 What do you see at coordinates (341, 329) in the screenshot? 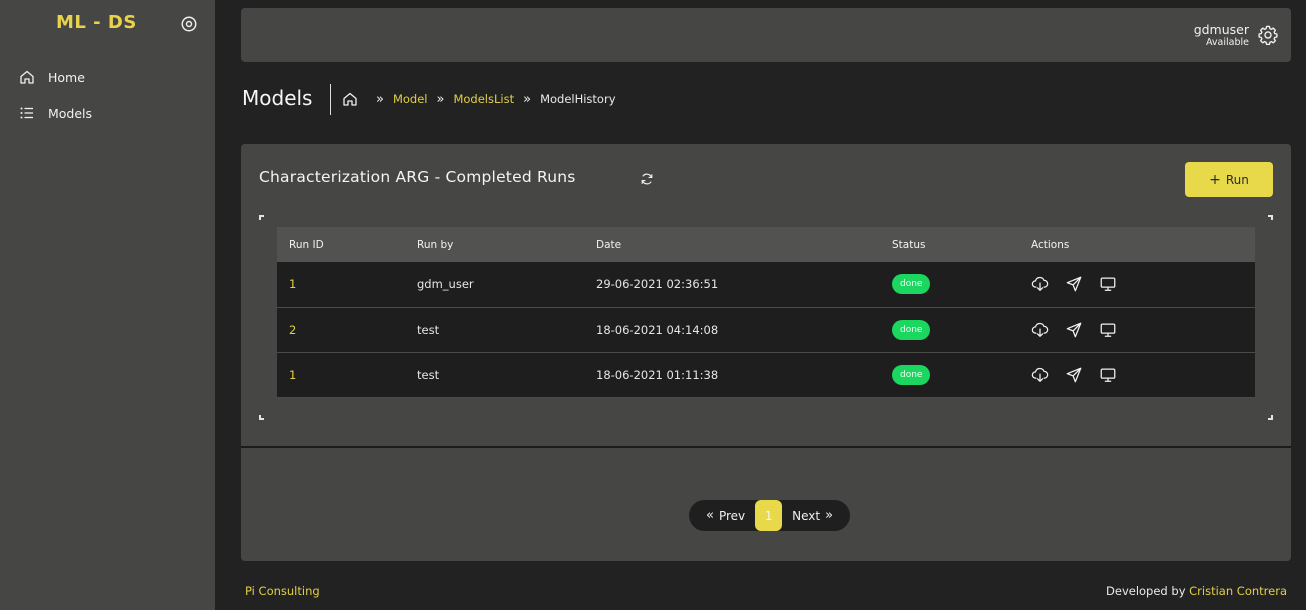
I see `run-id-link: 2` at bounding box center [341, 329].